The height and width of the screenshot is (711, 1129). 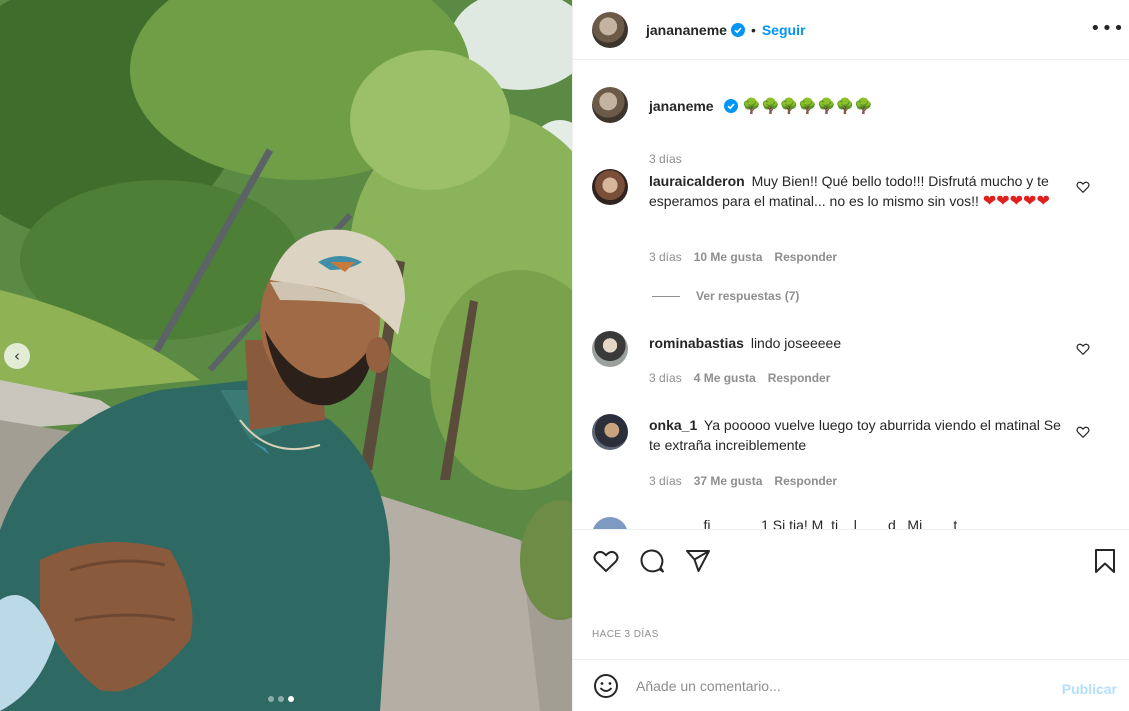 I want to click on comment-text: lindo joseeeee, so click(x=796, y=343).